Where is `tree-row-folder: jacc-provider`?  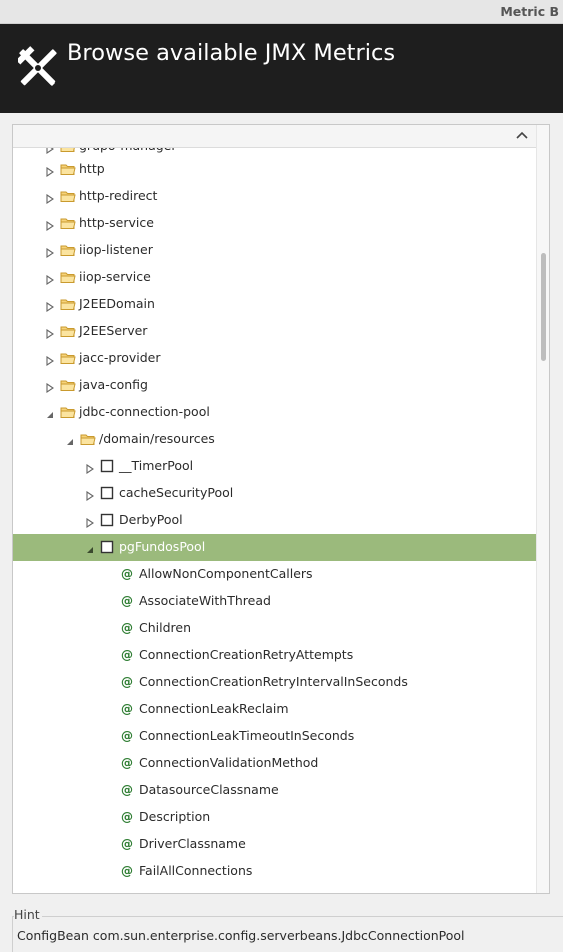 tree-row-folder: jacc-provider is located at coordinates (275, 358).